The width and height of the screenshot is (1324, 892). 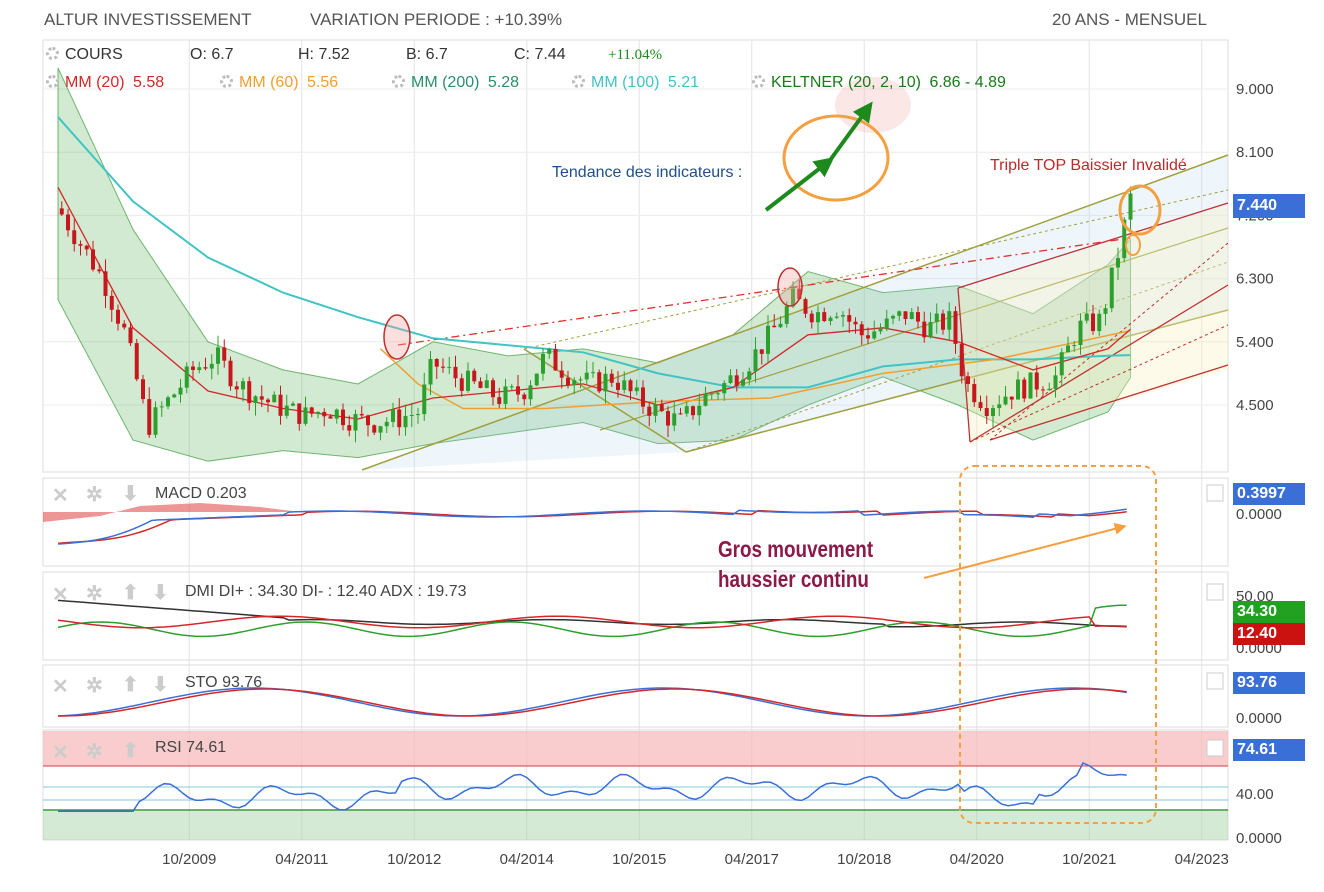 What do you see at coordinates (189, 859) in the screenshot?
I see `time-tick-label: 10/2009` at bounding box center [189, 859].